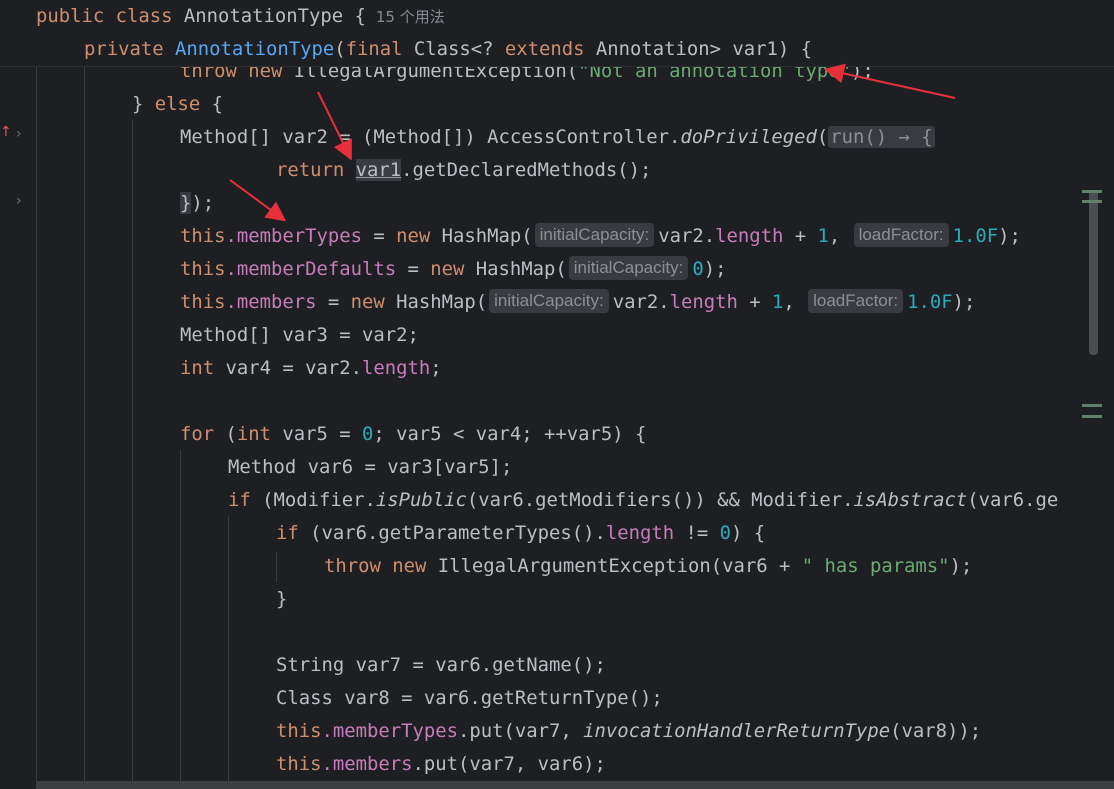 This screenshot has height=789, width=1114. Describe the element at coordinates (258, 200) in the screenshot. I see `arrow-to-brace` at that location.